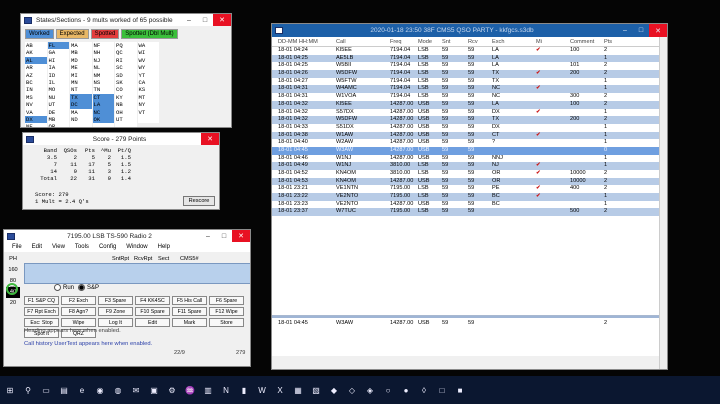 This screenshot has height=404, width=720. What do you see at coordinates (13, 303) in the screenshot?
I see `band-20: 20` at bounding box center [13, 303].